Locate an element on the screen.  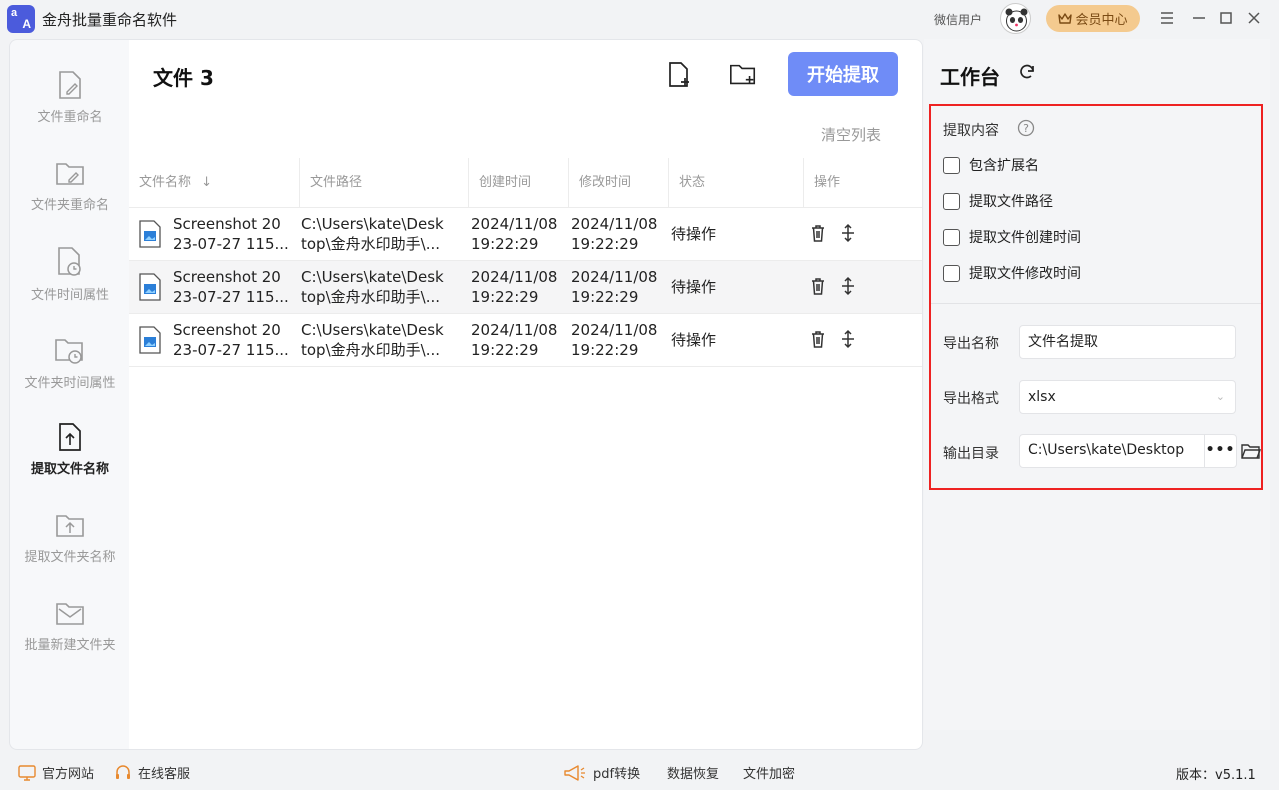
modified-date: 2024/11/08 is located at coordinates (614, 330).